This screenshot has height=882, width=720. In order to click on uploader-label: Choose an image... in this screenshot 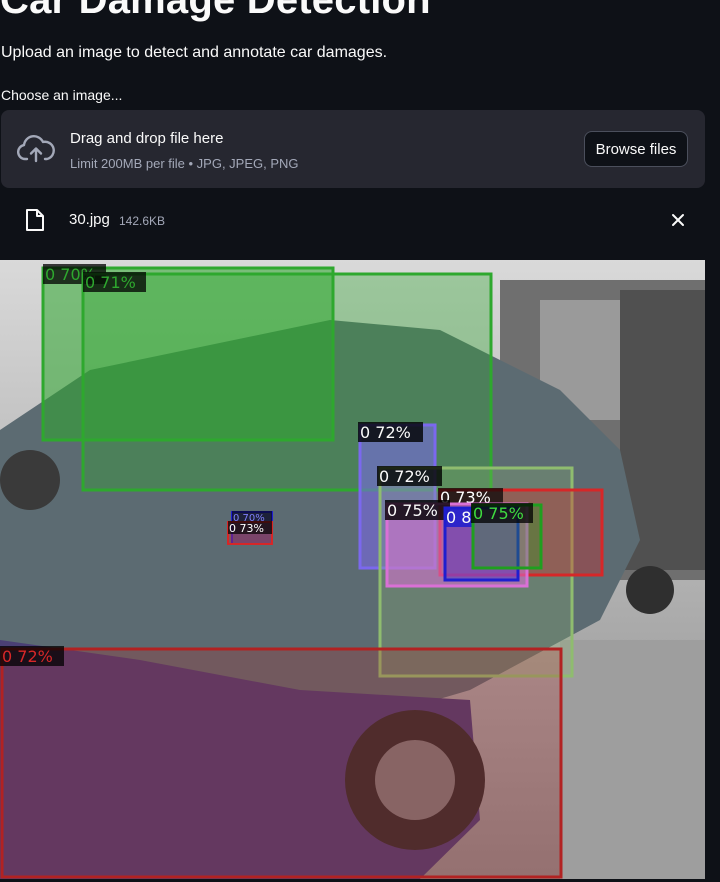, I will do `click(62, 95)`.